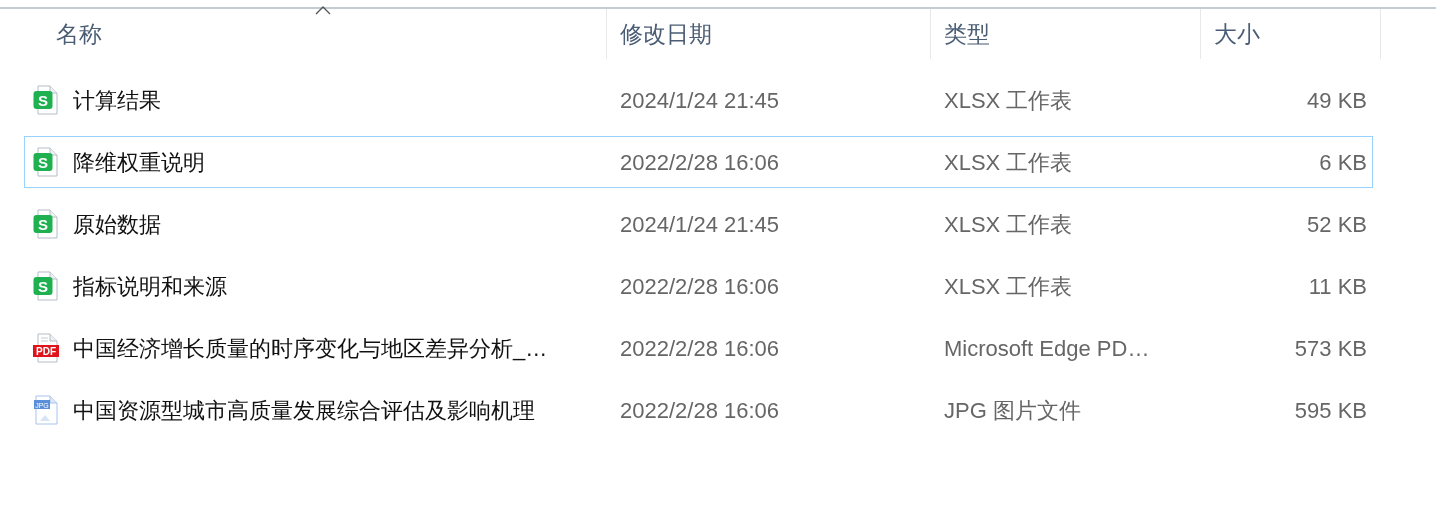  I want to click on file-name: 指标说明和来源, so click(150, 286).